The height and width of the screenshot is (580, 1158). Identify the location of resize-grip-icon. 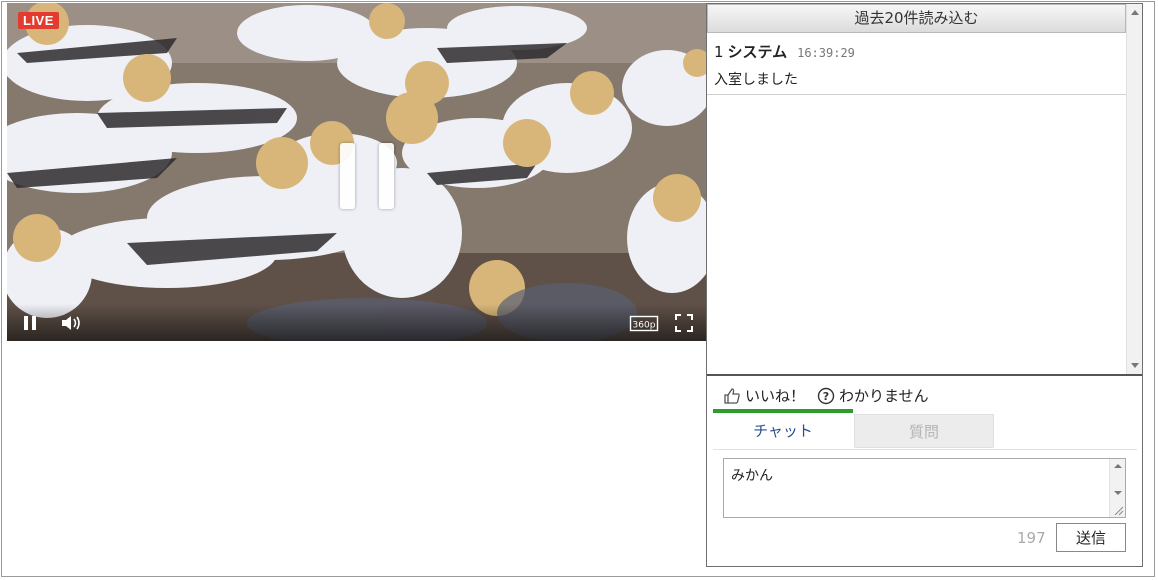
(1118, 510).